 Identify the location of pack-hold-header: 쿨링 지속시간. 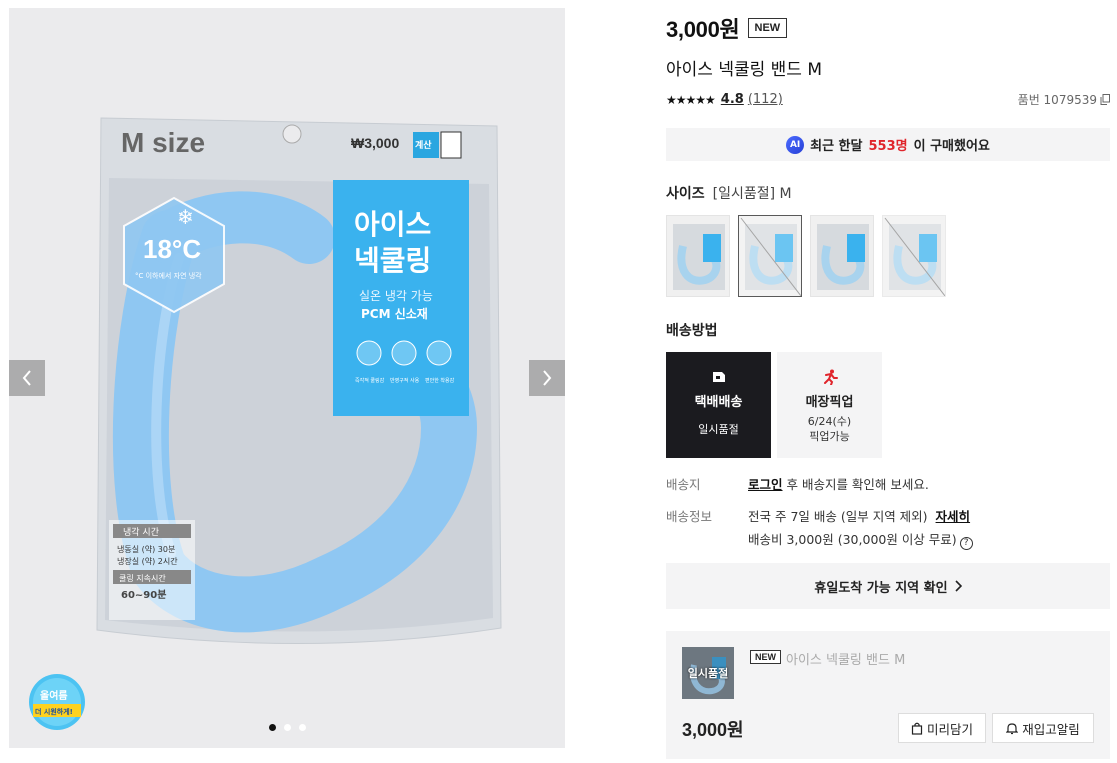
(142, 578).